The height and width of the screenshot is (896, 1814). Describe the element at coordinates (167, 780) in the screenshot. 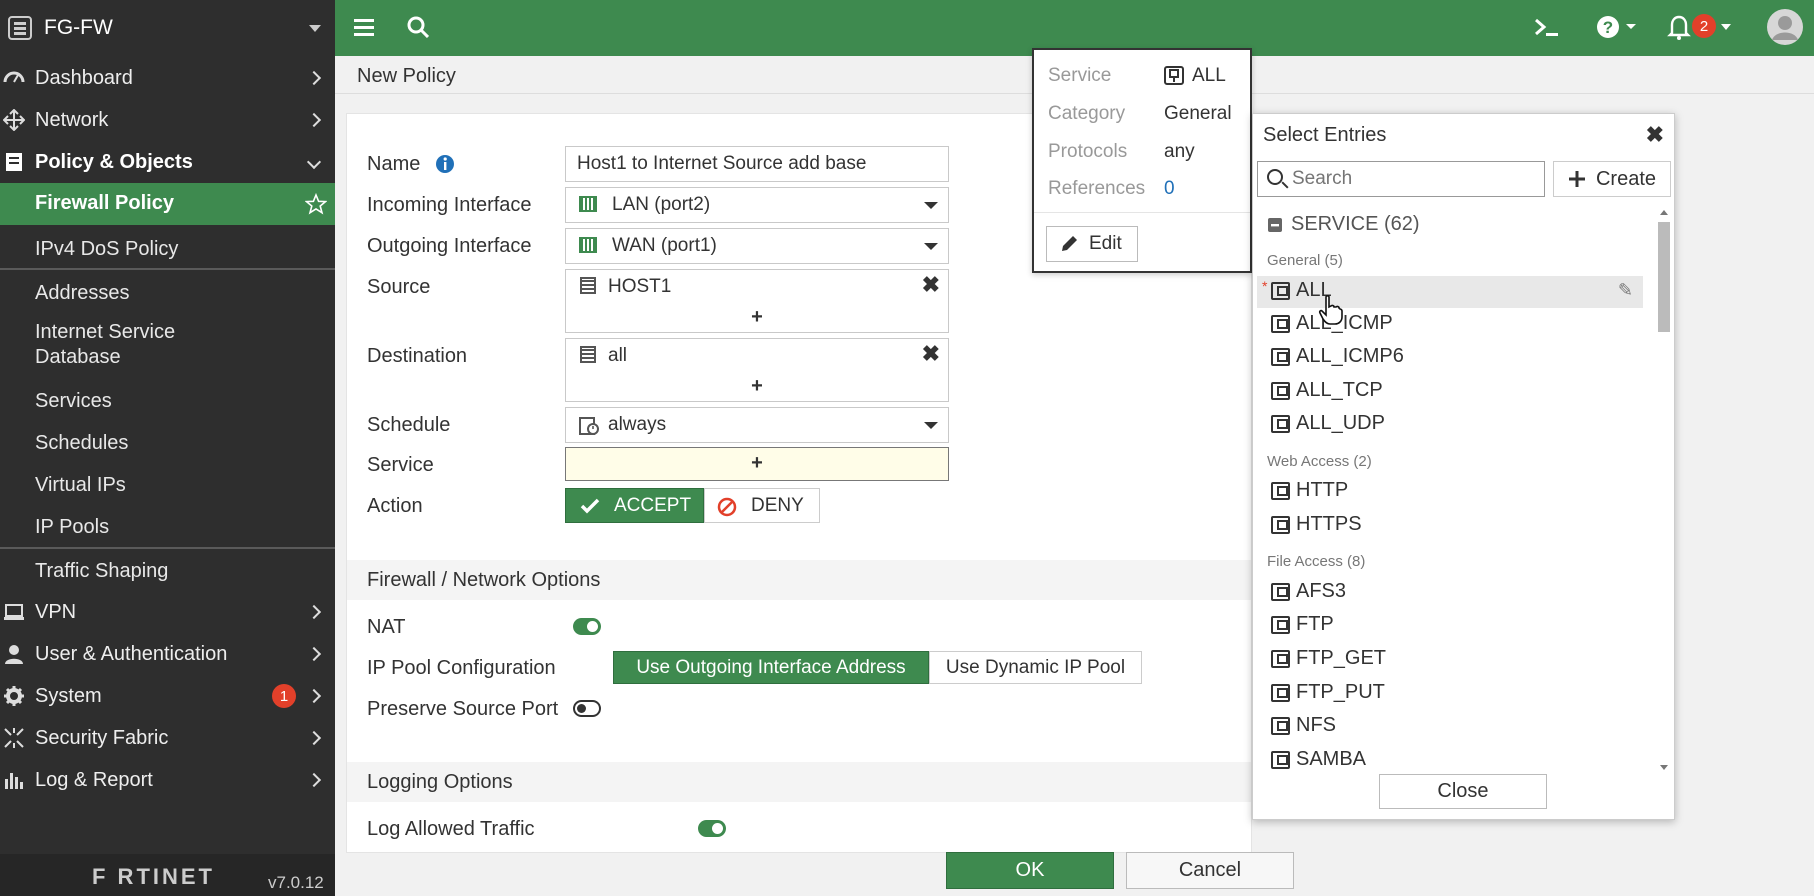

I see `sidebar-item-log-report: Log & Report` at that location.